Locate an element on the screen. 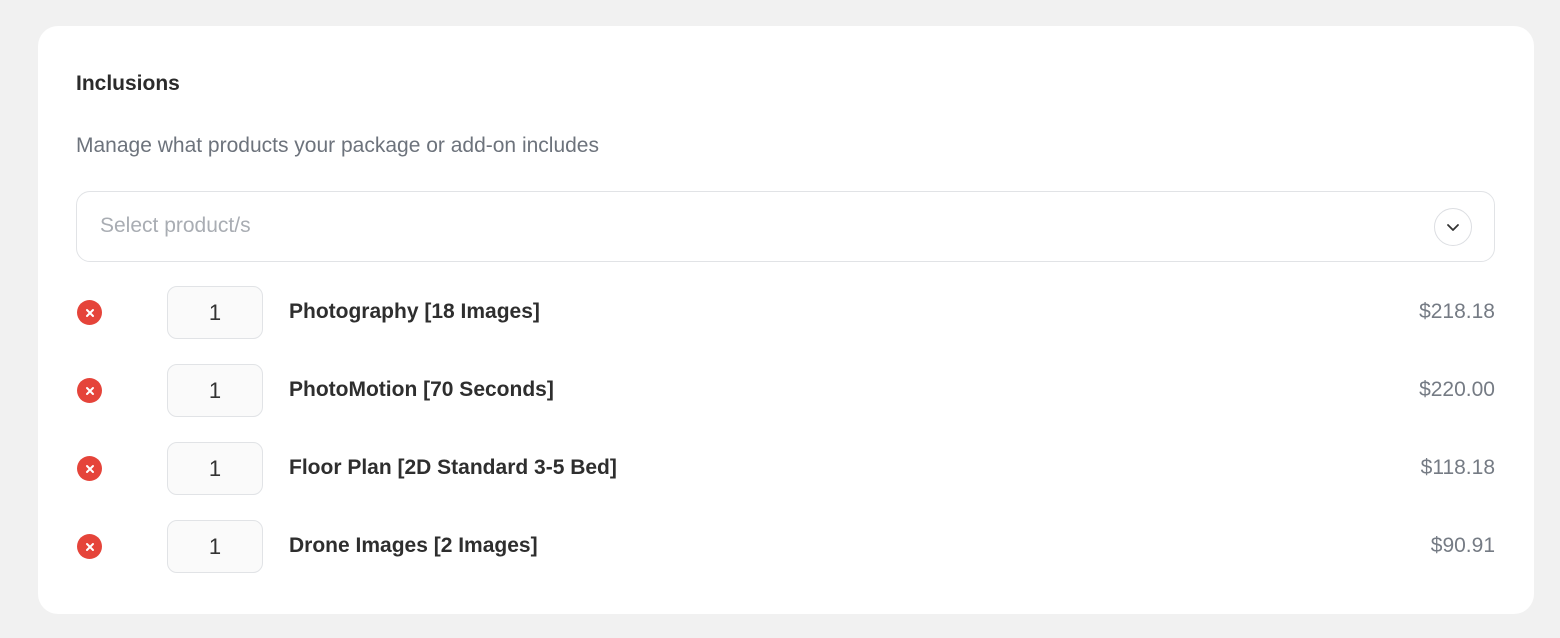  inclusion-row: Floor Plan [2D Standard 3-5 Bed] $118.18 is located at coordinates (785, 468).